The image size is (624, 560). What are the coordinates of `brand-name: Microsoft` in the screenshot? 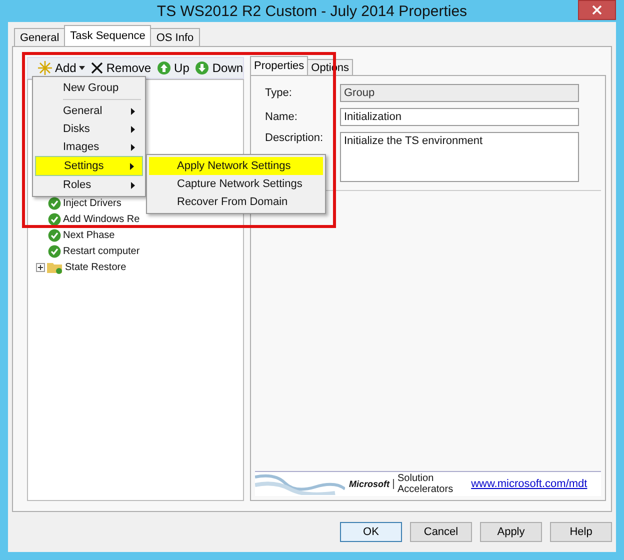 It's located at (371, 484).